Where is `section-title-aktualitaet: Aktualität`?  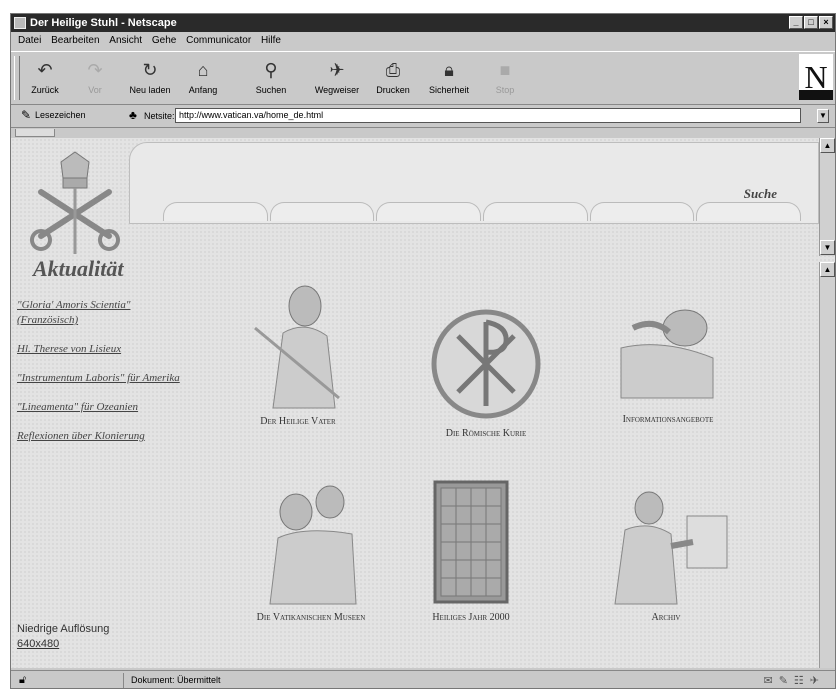 section-title-aktualitaet: Aktualität is located at coordinates (78, 268).